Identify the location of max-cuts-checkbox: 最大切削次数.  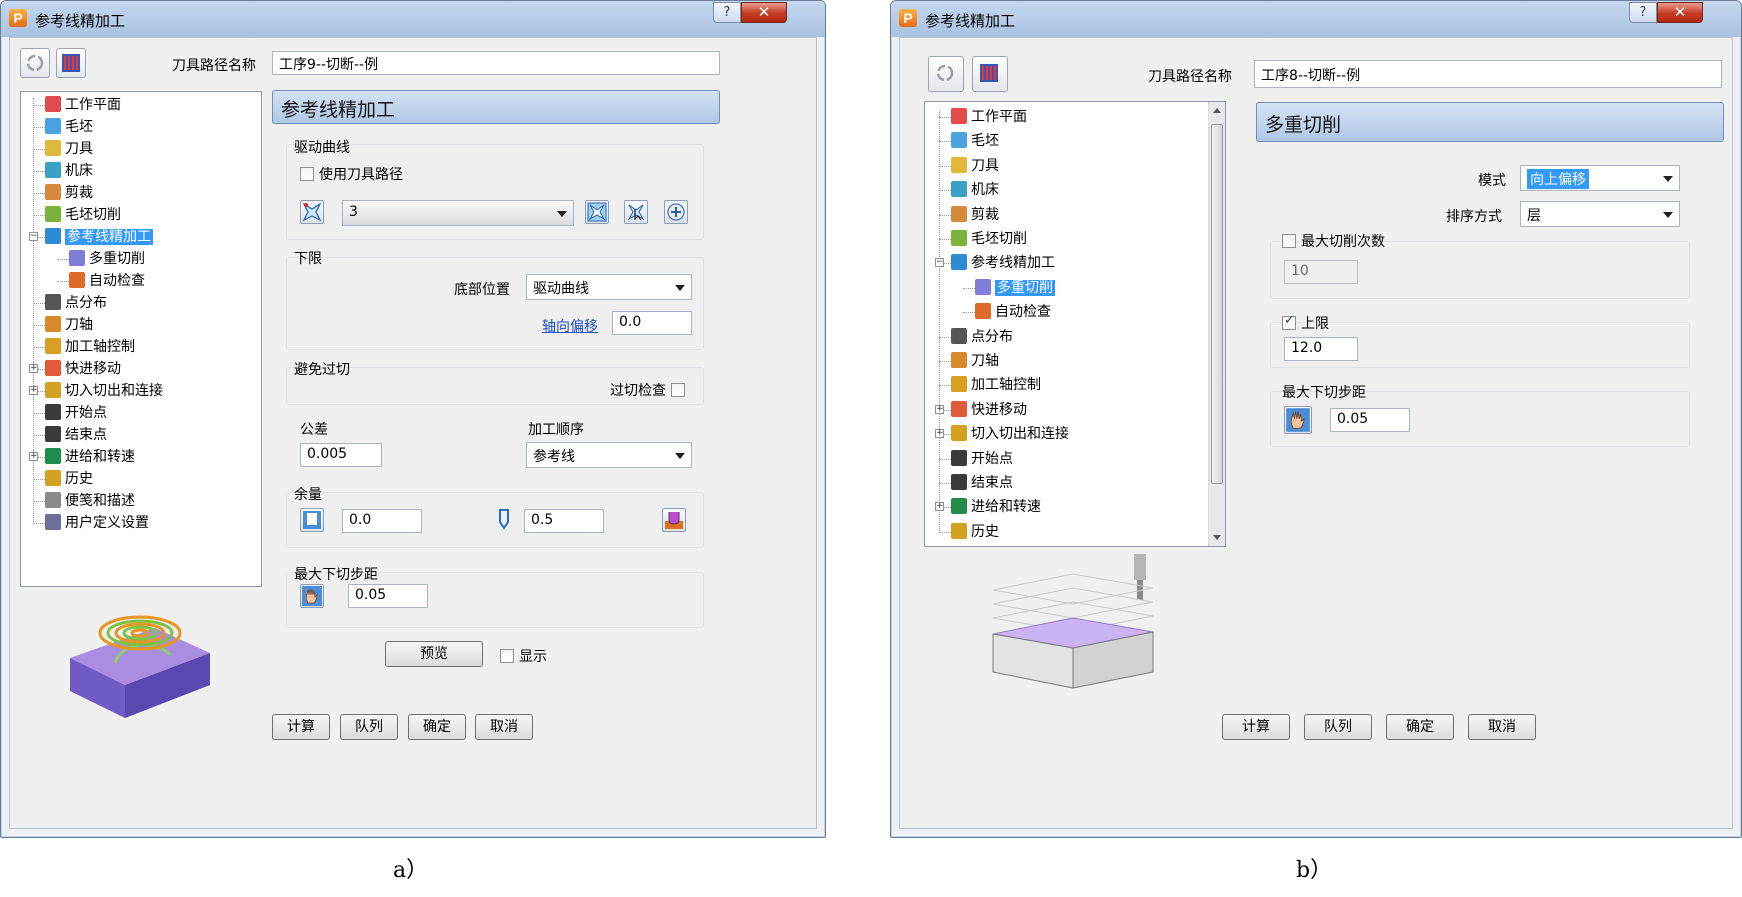
(1333, 241).